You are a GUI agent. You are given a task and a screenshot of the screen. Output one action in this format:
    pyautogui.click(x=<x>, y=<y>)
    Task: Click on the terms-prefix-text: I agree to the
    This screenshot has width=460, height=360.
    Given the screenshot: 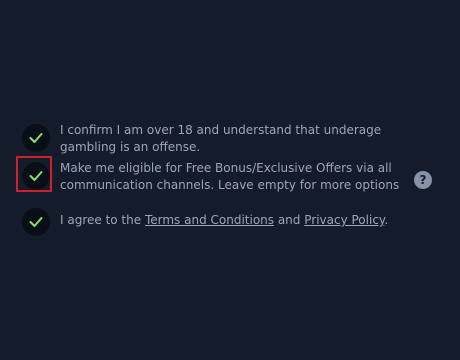 What is the action you would take?
    pyautogui.click(x=102, y=220)
    